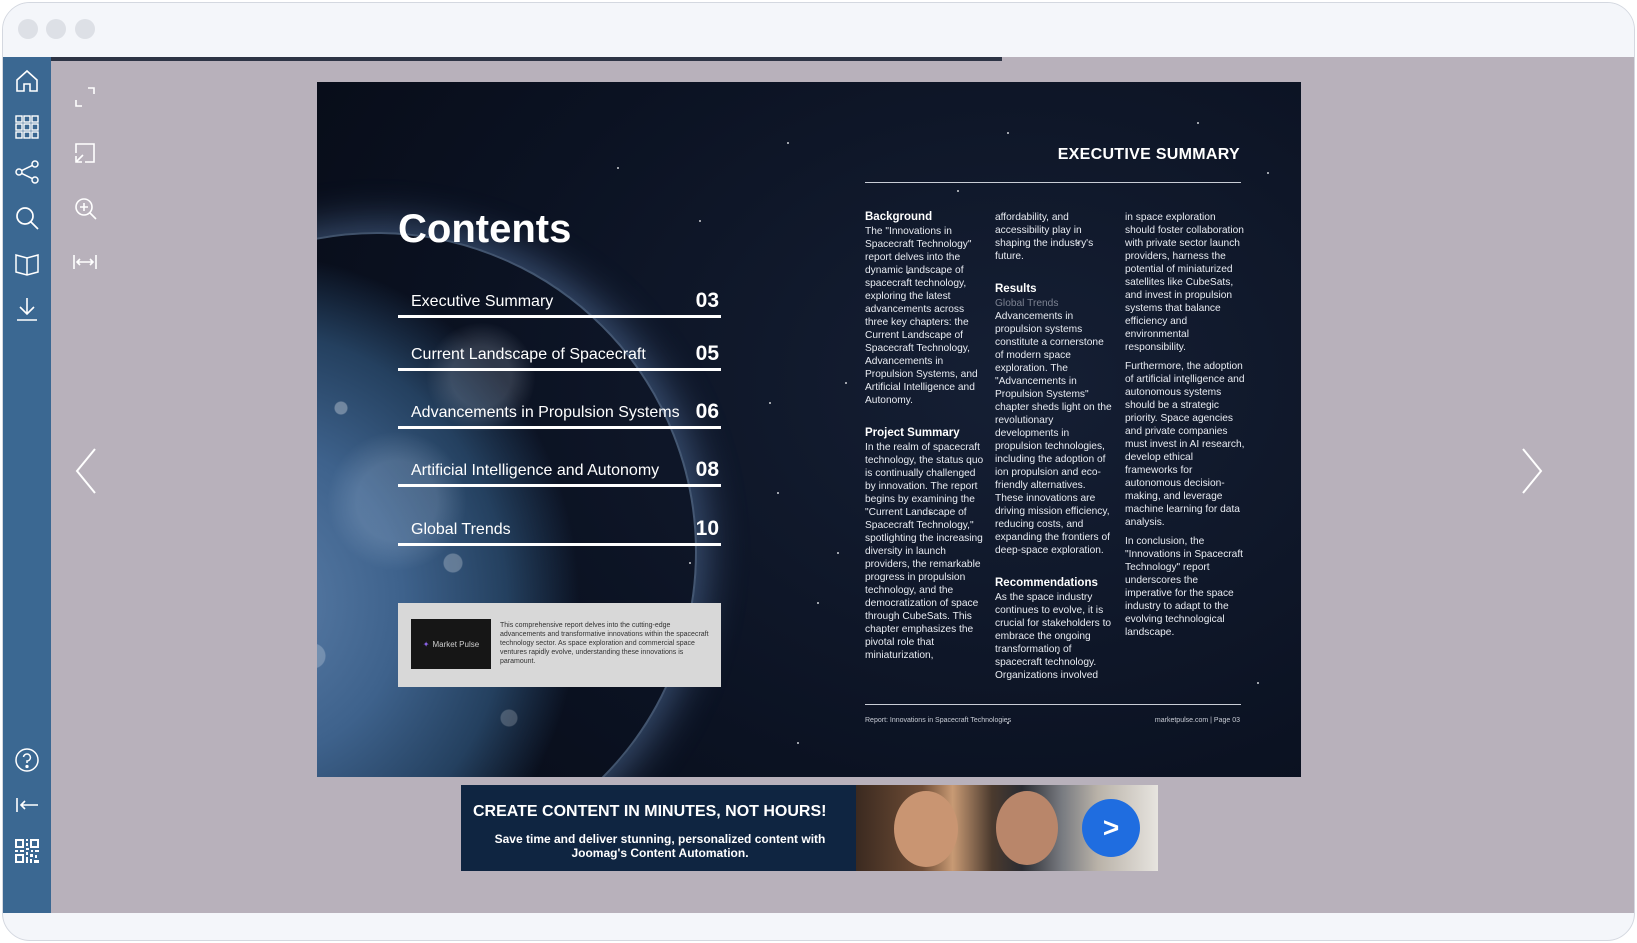  I want to click on heading-background: Background, so click(899, 217).